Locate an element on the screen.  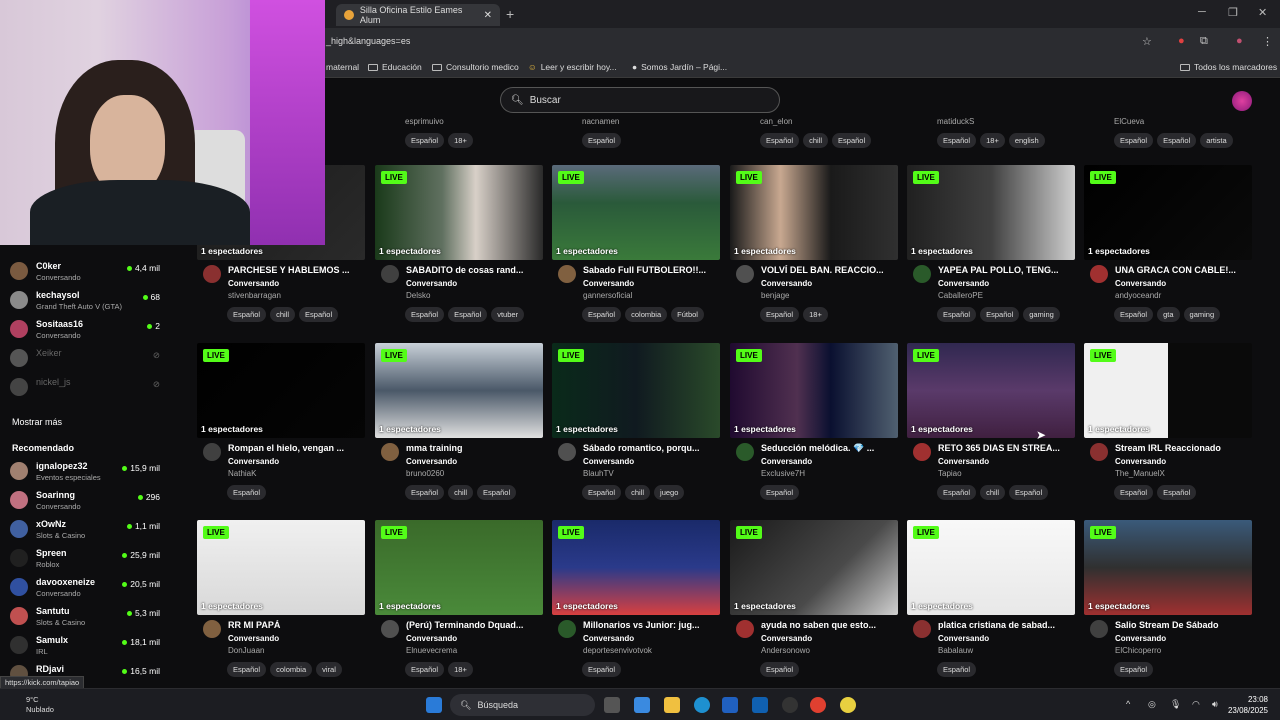
taskbar-search: 🔍︎ Búsqueda is located at coordinates (522, 705).